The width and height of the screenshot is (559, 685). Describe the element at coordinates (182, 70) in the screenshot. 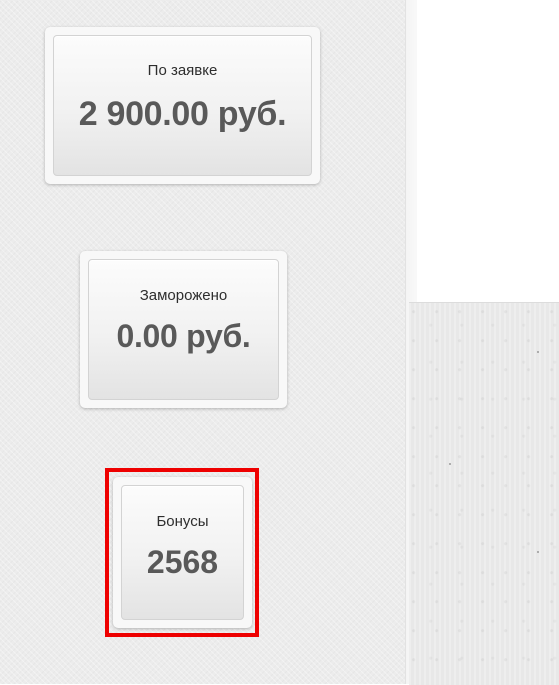

I see `balance-label: По заявке` at that location.